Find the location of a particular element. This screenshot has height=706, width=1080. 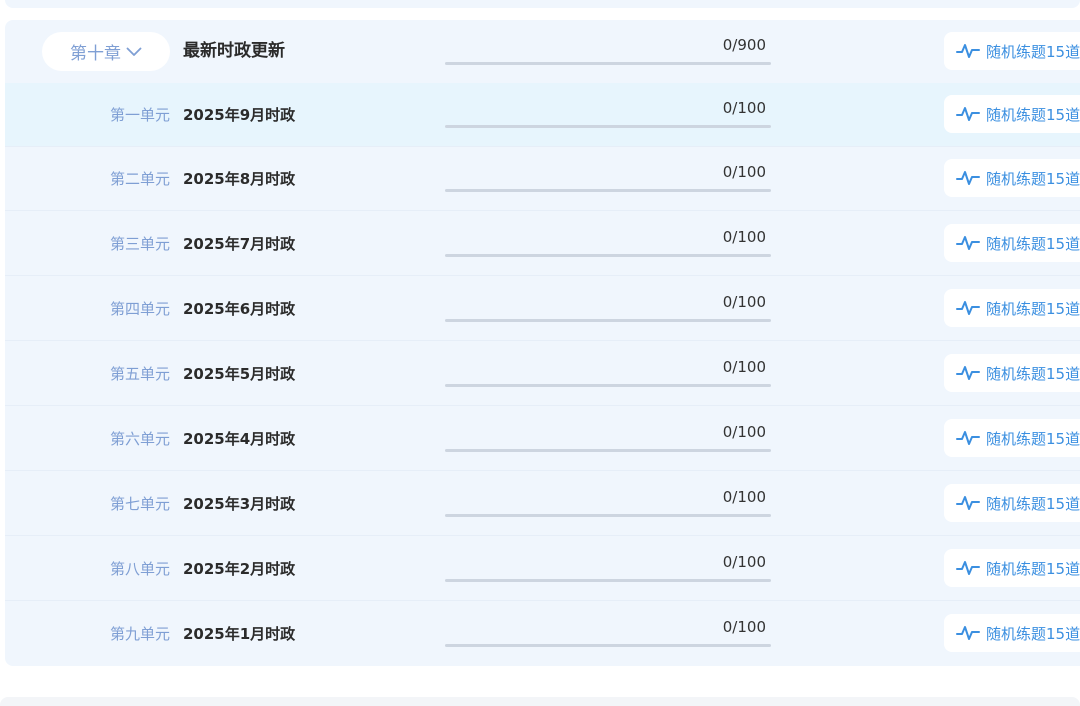

next-chapter-card is located at coordinates (540, 701).